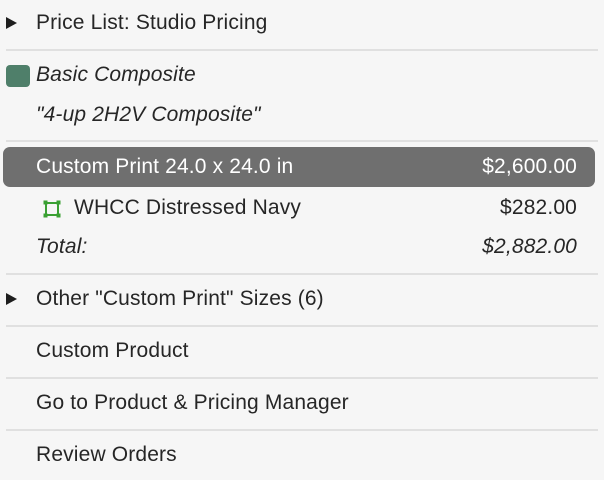 The width and height of the screenshot is (604, 480). What do you see at coordinates (18, 76) in the screenshot?
I see `color-swatch-icon` at bounding box center [18, 76].